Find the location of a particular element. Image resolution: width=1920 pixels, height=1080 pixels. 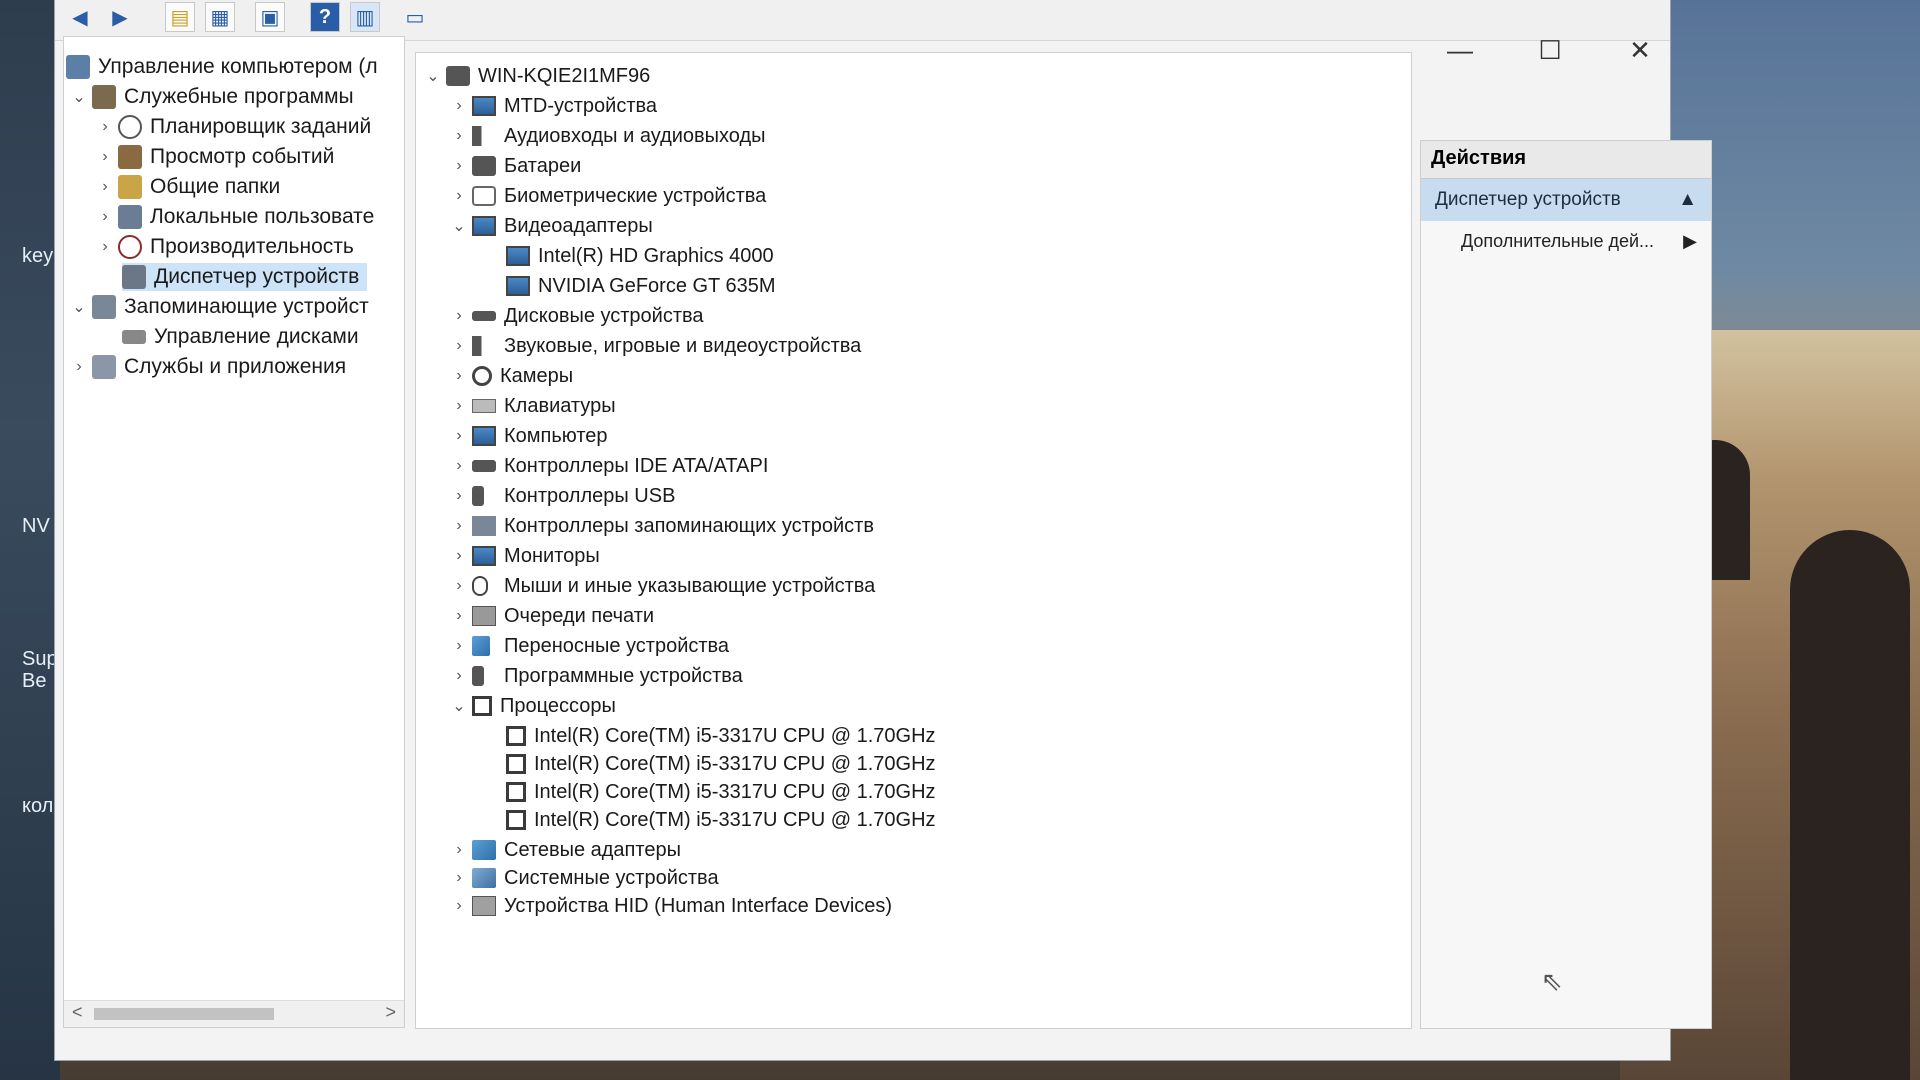

horizontal-scrollbar: < > is located at coordinates (234, 1013).